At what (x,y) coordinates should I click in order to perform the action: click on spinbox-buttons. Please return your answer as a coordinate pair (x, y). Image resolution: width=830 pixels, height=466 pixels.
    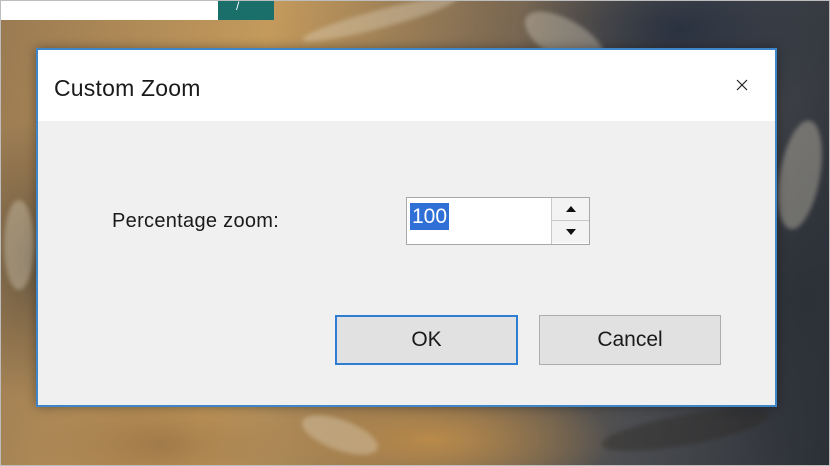
    Looking at the image, I should click on (570, 221).